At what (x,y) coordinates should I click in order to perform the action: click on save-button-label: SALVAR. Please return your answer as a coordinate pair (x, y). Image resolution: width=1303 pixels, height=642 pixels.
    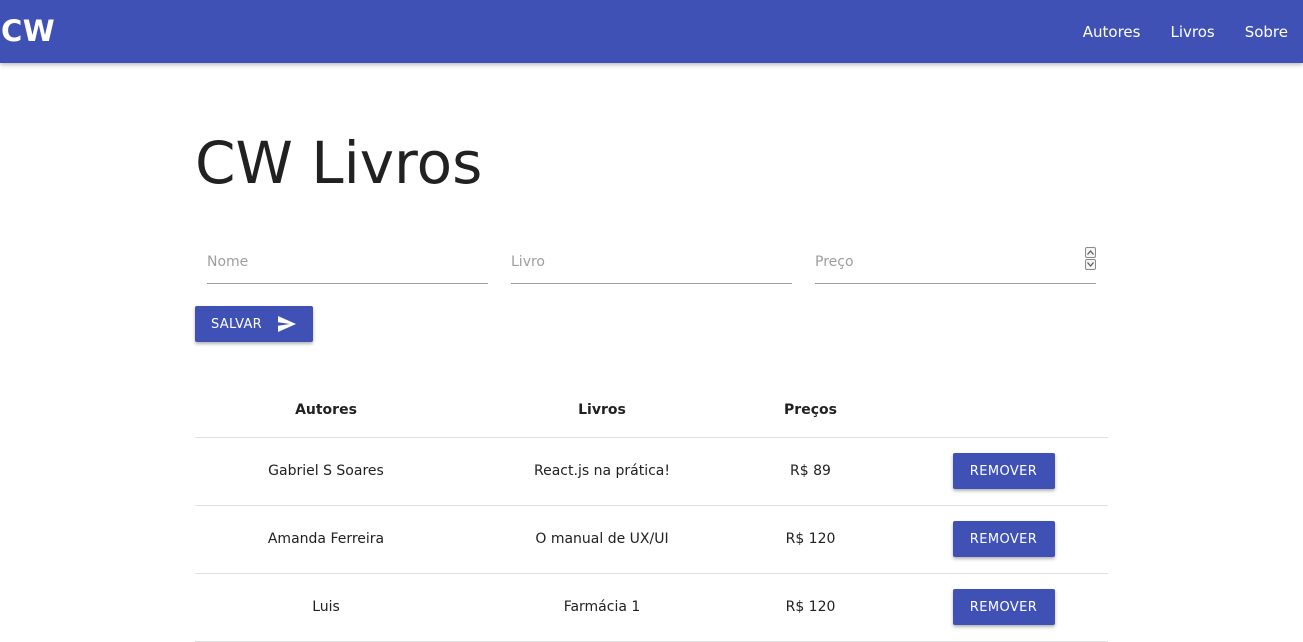
    Looking at the image, I should click on (236, 324).